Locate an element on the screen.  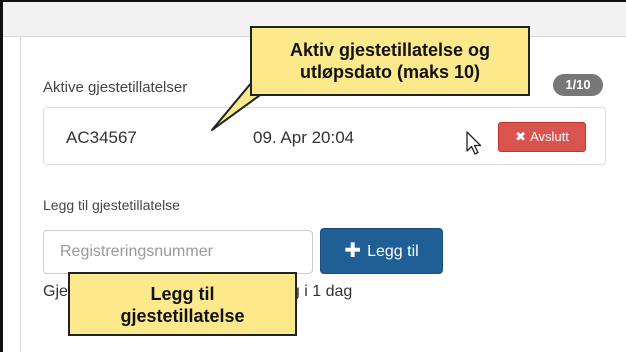
mouse-pointer-icon is located at coordinates (474, 143).